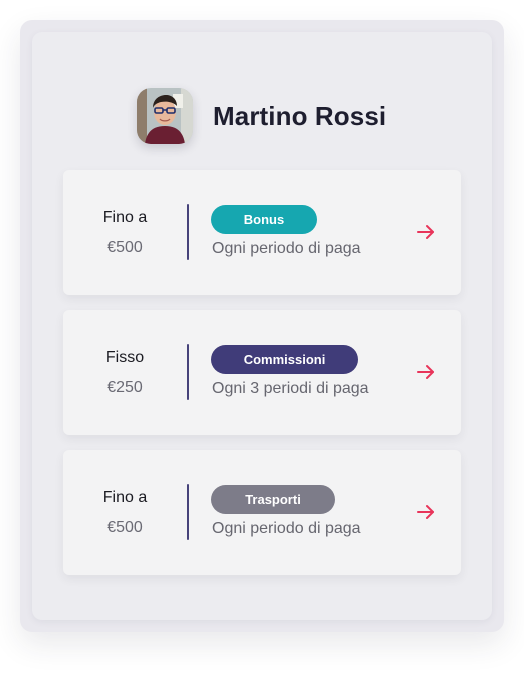  I want to click on category-badge: Trasporti, so click(273, 499).